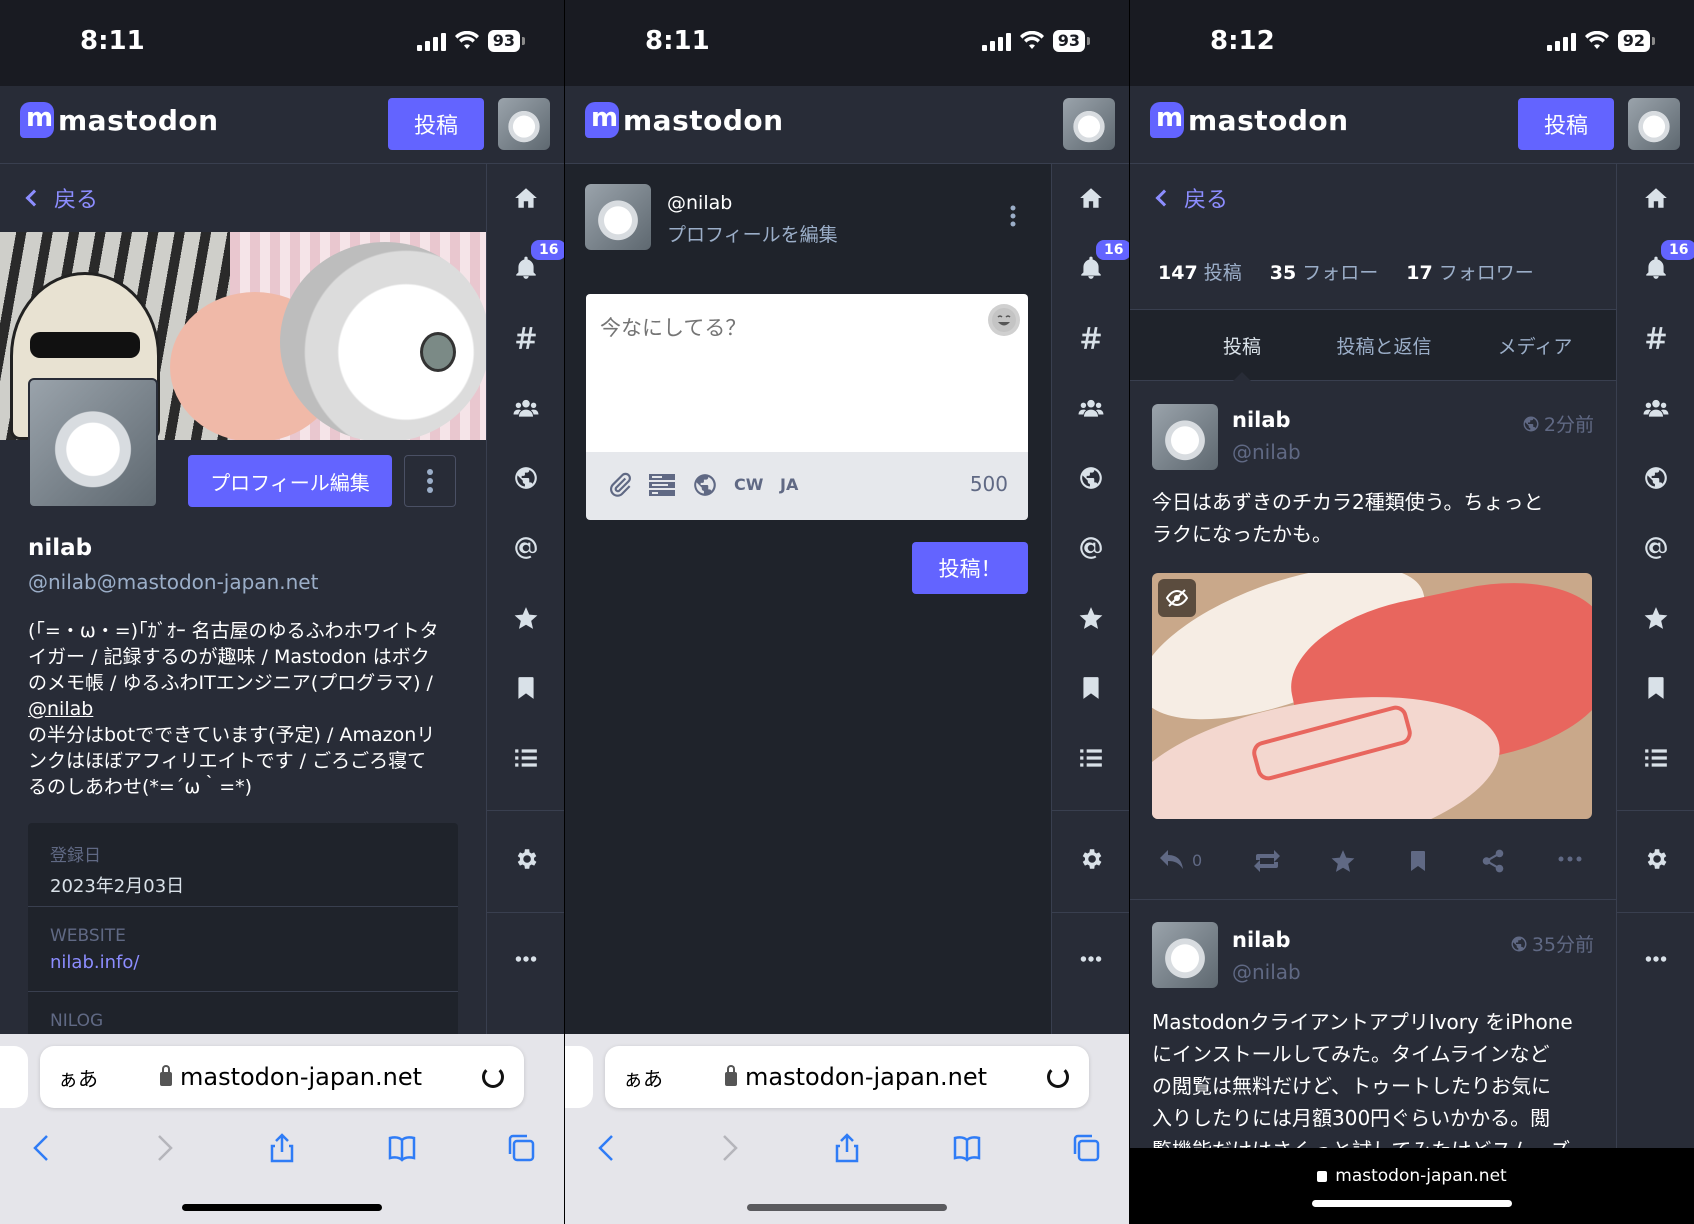  Describe the element at coordinates (1372, 696) in the screenshot. I see `post-media-image` at that location.